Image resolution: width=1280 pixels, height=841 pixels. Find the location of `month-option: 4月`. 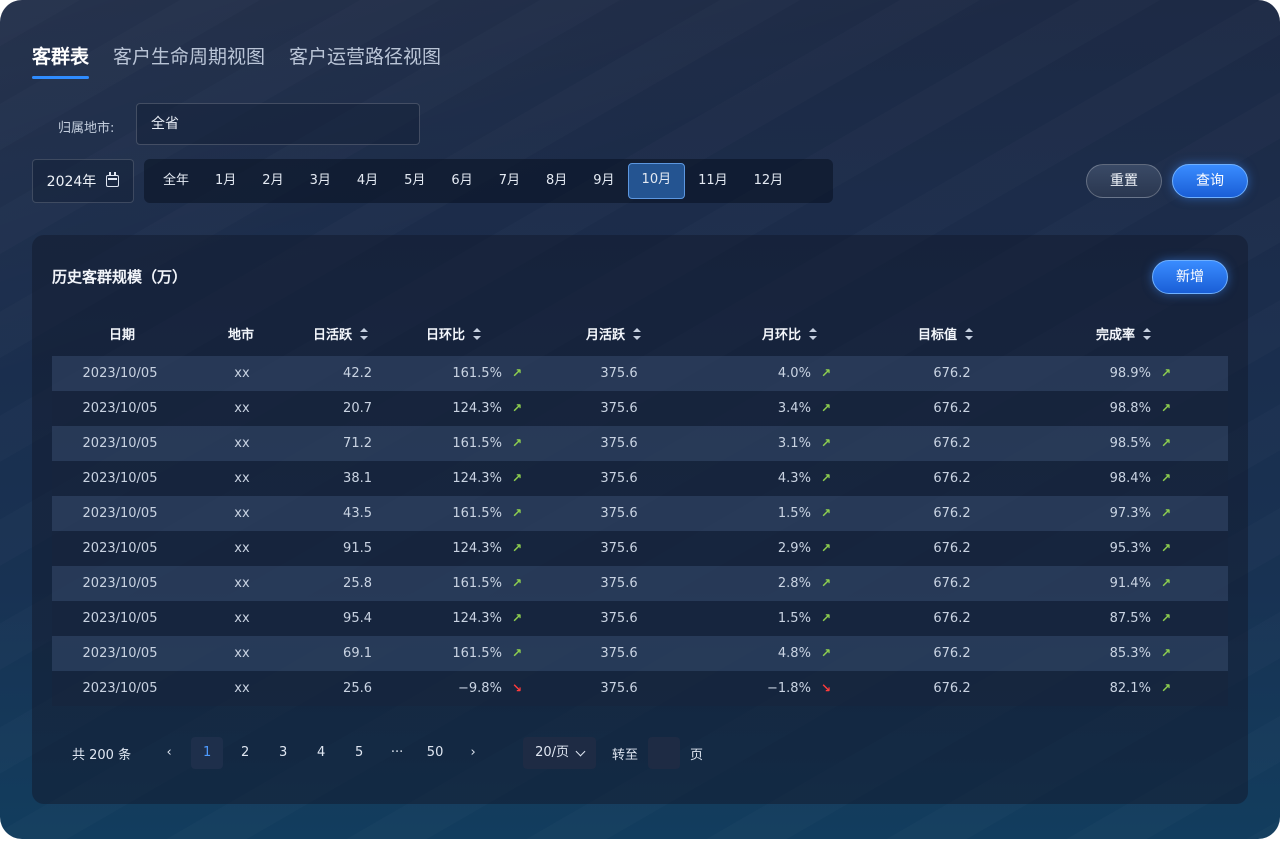

month-option: 4月 is located at coordinates (367, 181).